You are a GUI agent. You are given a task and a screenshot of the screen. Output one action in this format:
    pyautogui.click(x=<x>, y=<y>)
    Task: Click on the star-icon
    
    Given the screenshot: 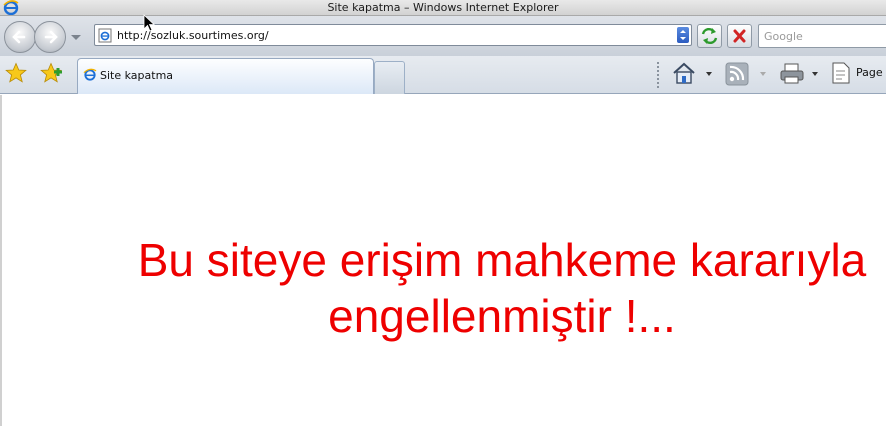 What is the action you would take?
    pyautogui.click(x=16, y=73)
    